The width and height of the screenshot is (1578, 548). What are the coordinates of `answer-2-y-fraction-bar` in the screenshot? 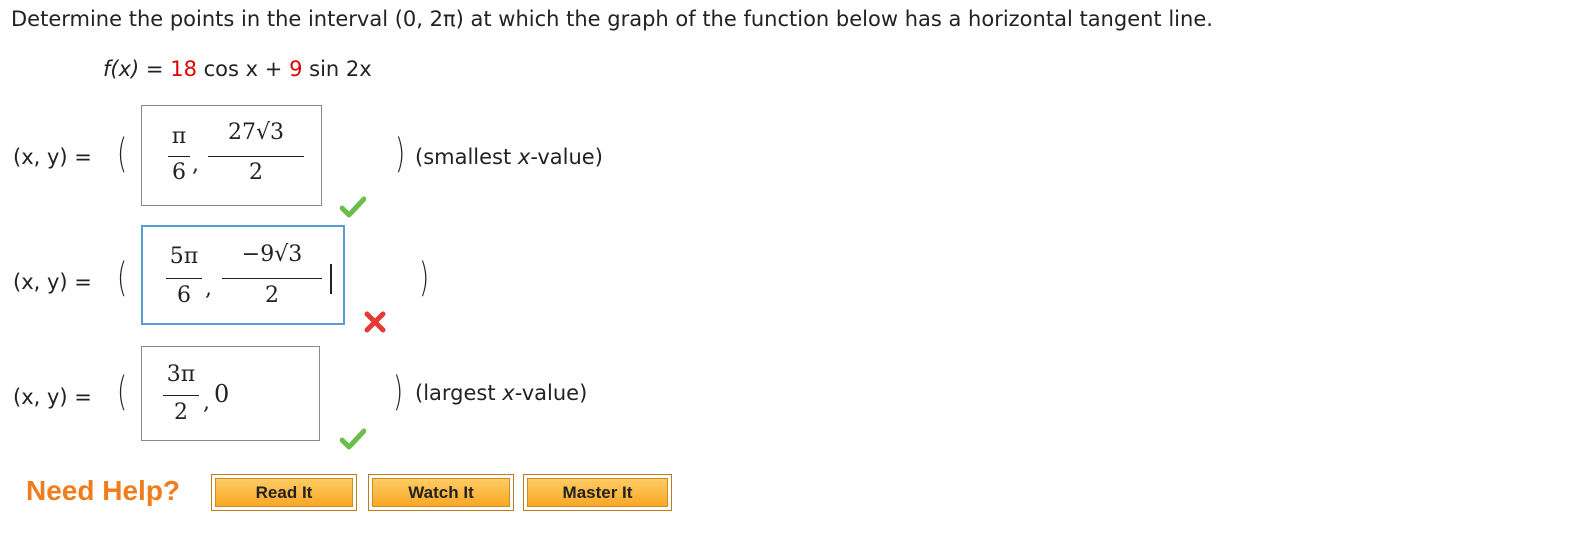 It's located at (272, 278).